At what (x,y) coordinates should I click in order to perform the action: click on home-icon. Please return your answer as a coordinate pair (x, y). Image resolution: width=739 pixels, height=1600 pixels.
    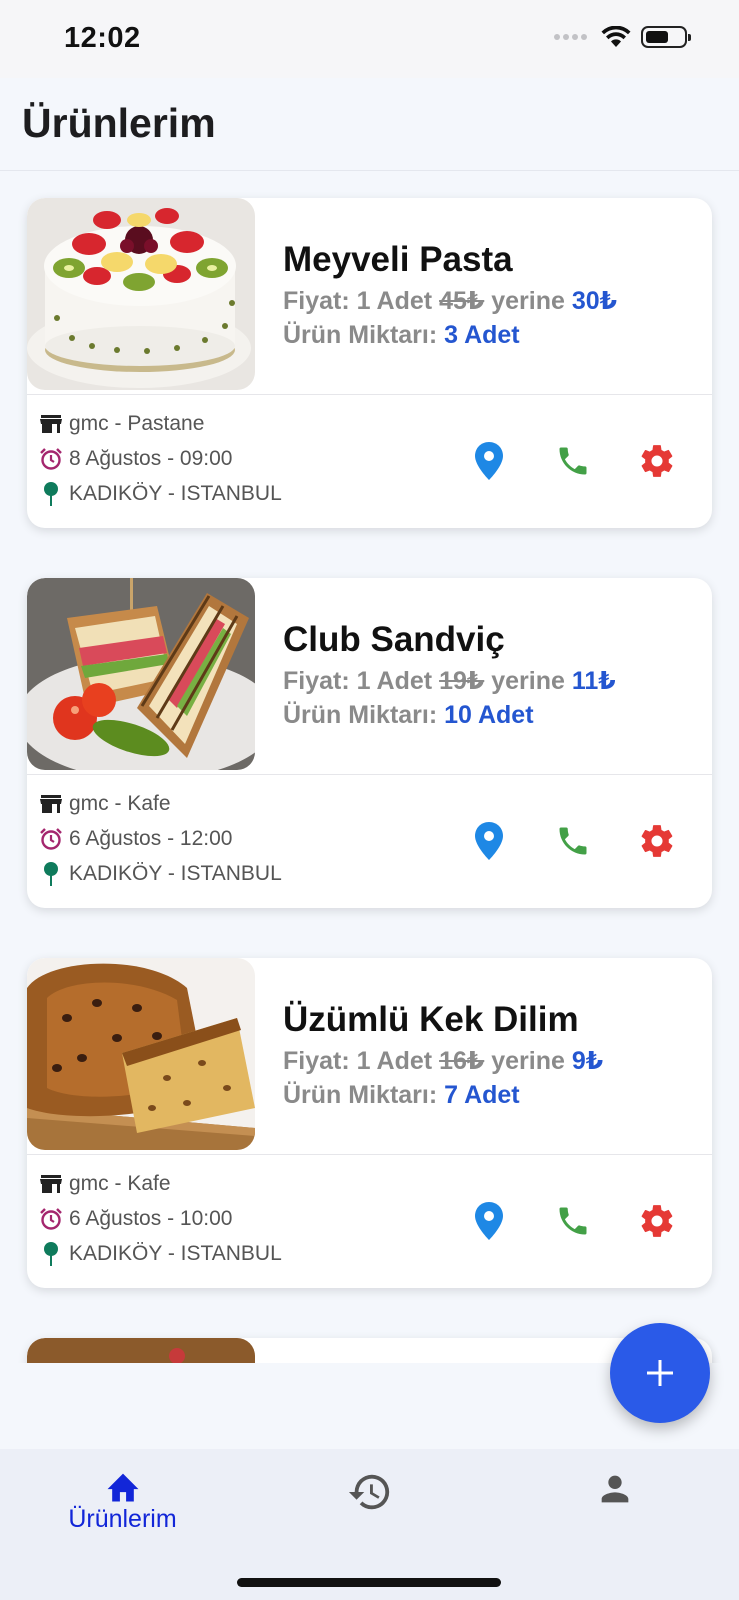
    Looking at the image, I should click on (122, 1487).